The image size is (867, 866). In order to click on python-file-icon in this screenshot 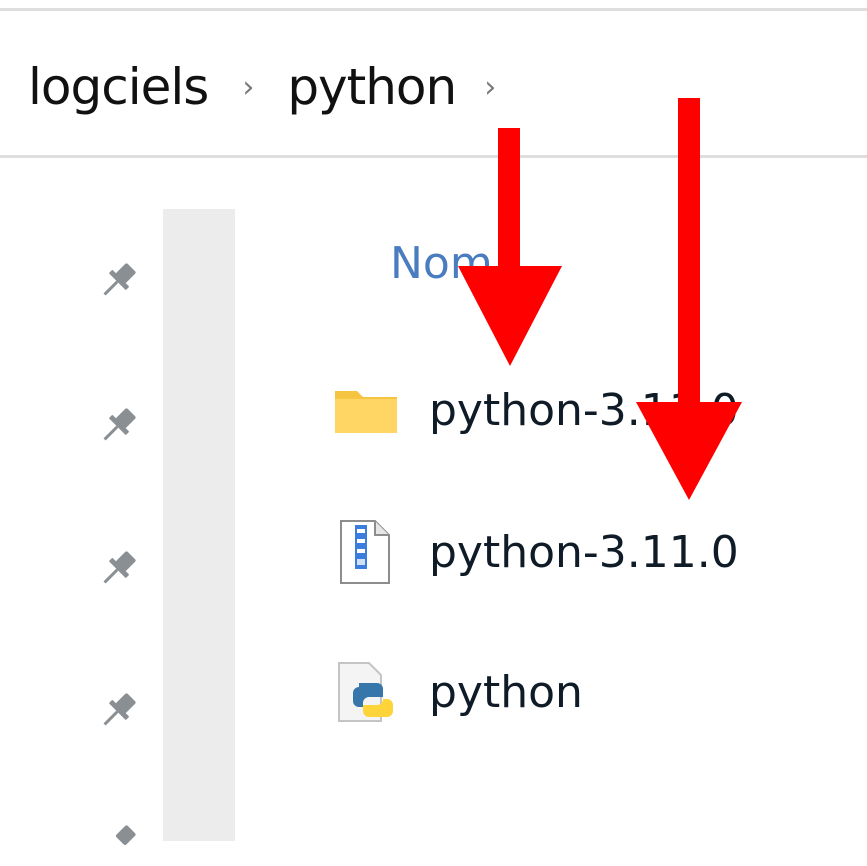, I will do `click(368, 692)`.